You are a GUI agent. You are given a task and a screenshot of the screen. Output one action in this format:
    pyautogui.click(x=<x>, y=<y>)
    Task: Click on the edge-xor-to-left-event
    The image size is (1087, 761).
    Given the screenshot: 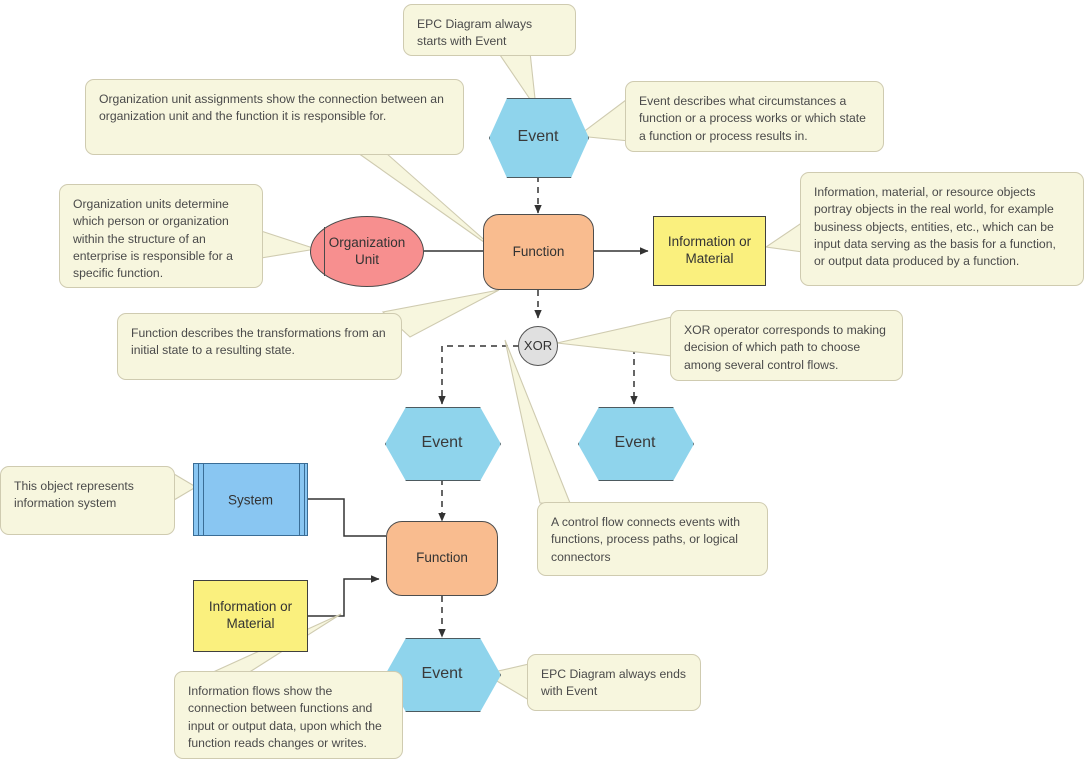 What is the action you would take?
    pyautogui.click(x=478, y=375)
    